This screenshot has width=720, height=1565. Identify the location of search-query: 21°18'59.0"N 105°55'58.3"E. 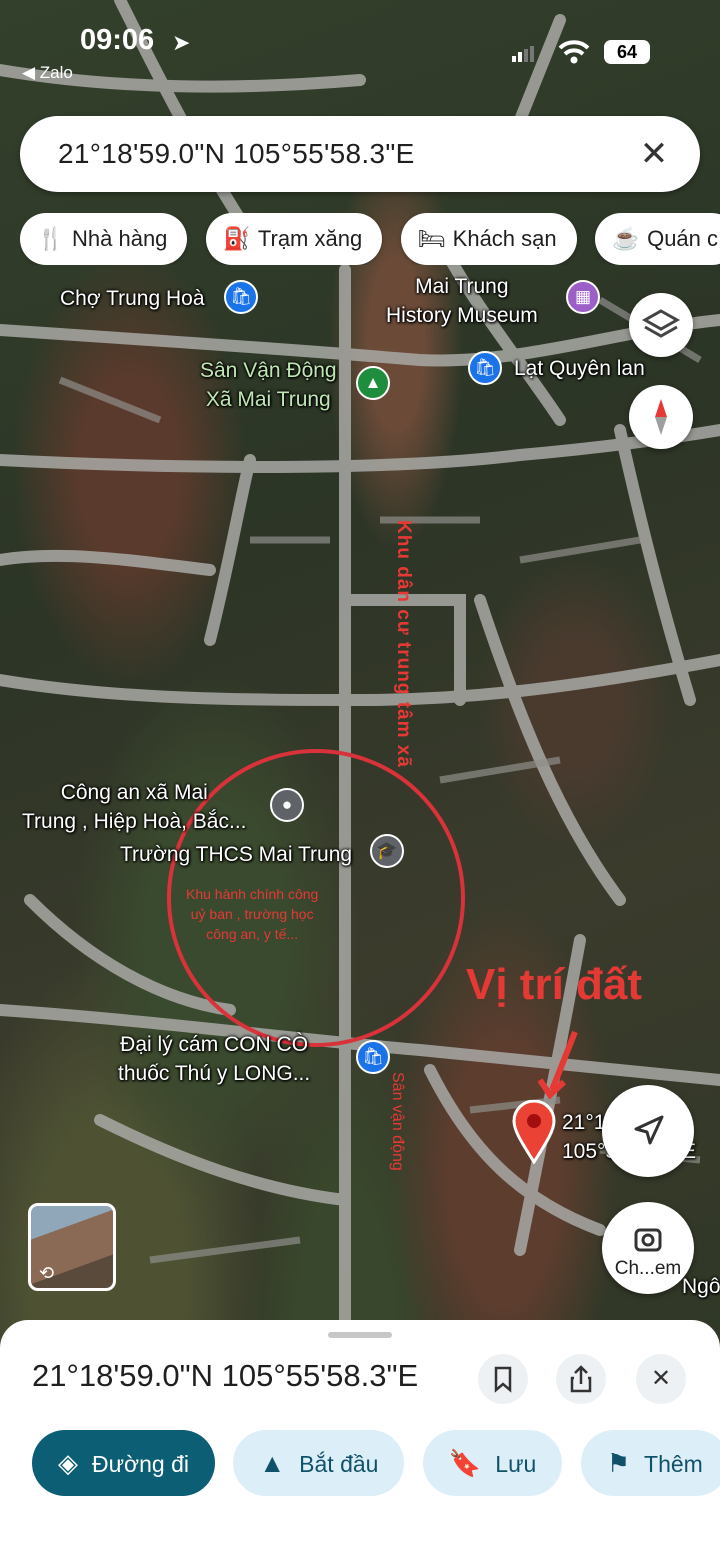
(236, 154).